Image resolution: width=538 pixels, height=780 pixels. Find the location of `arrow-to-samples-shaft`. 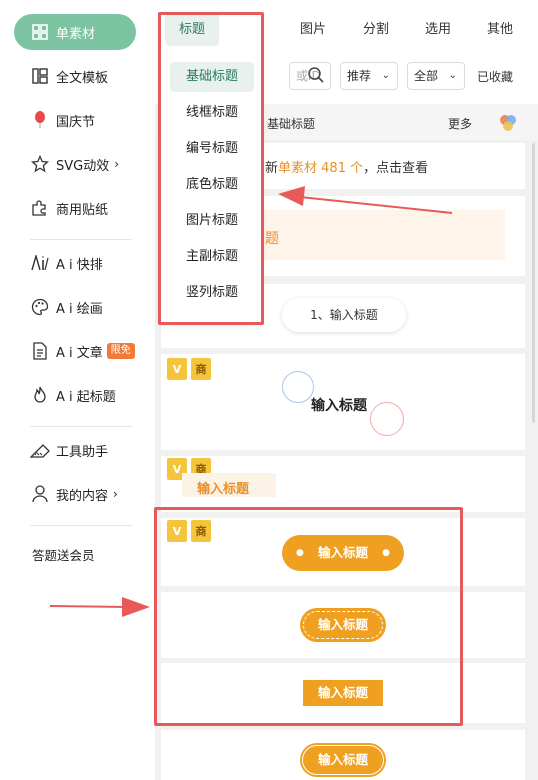

arrow-to-samples-shaft is located at coordinates (89, 606).